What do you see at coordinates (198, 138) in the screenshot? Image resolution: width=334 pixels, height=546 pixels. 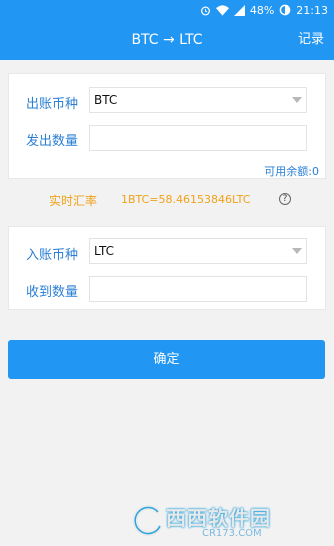 I see `send-amount-input` at bounding box center [198, 138].